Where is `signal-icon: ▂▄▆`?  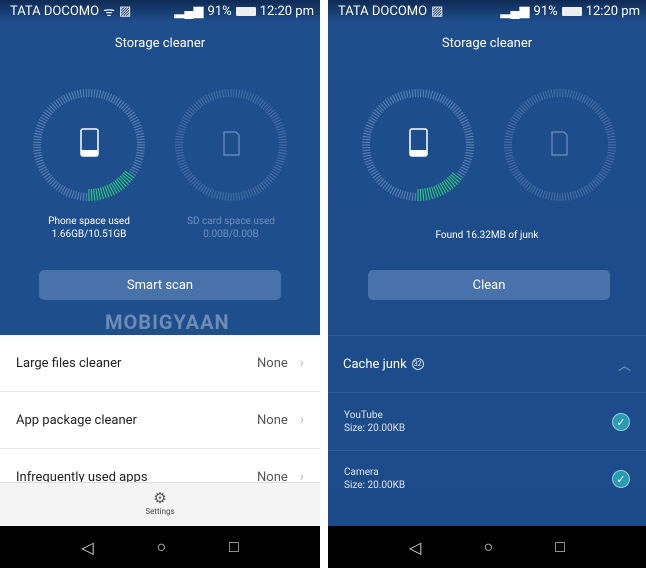 signal-icon: ▂▄▆ is located at coordinates (189, 11).